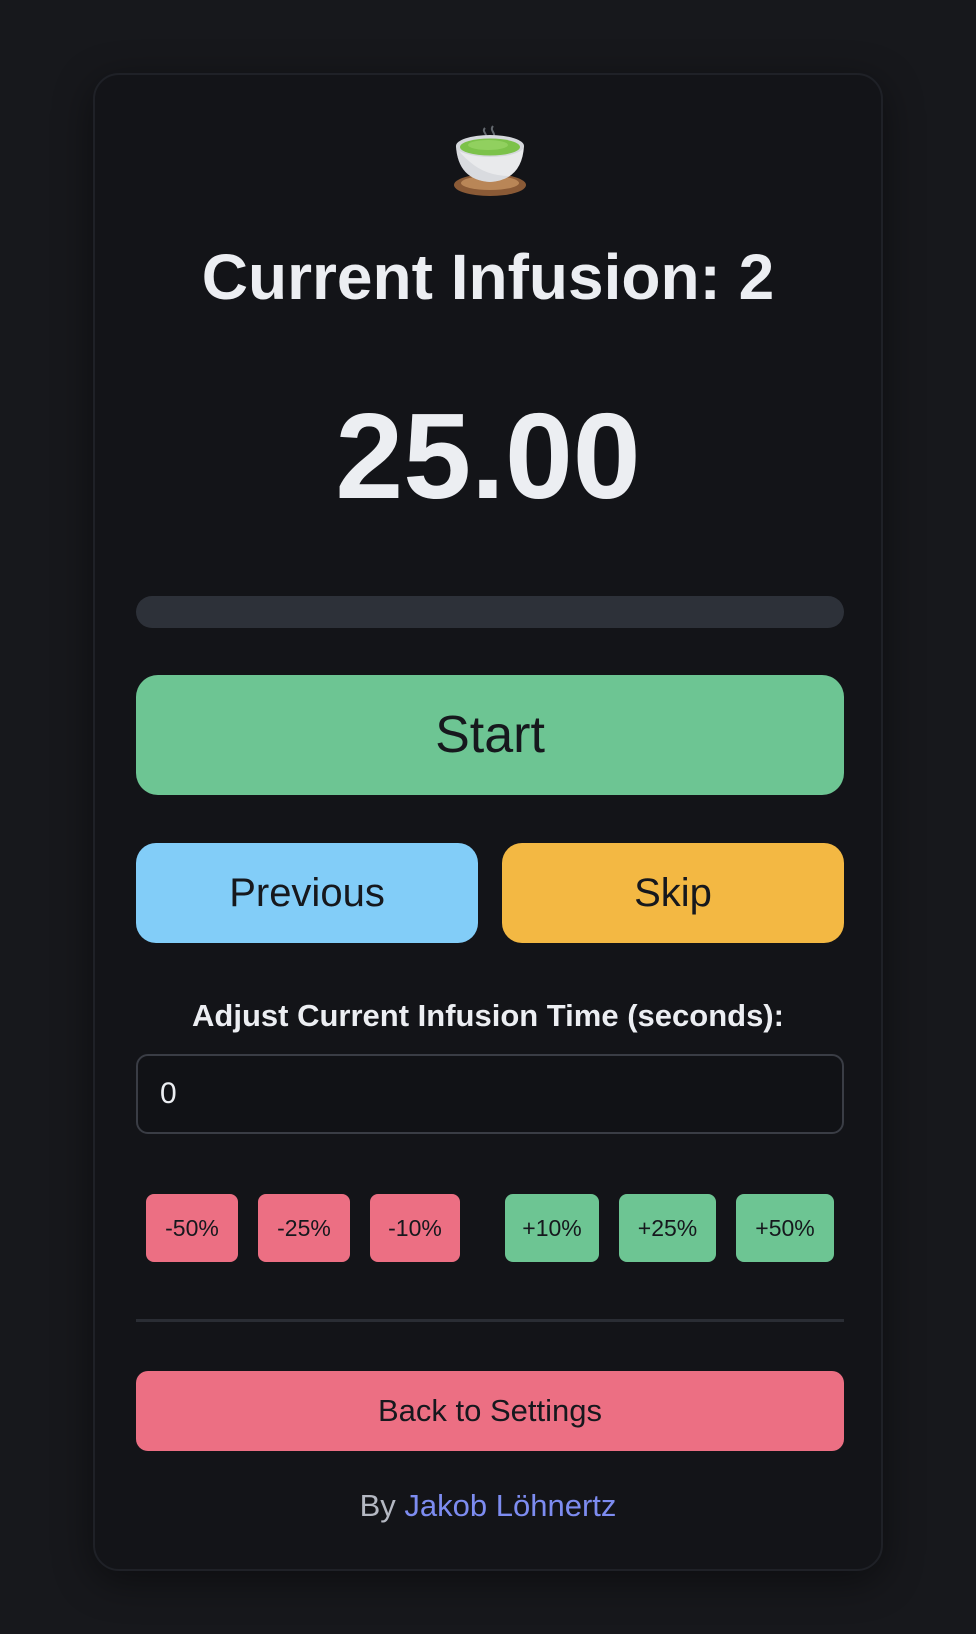 Image resolution: width=976 pixels, height=1634 pixels. What do you see at coordinates (377, 1505) in the screenshot?
I see `footer-prefix: By` at bounding box center [377, 1505].